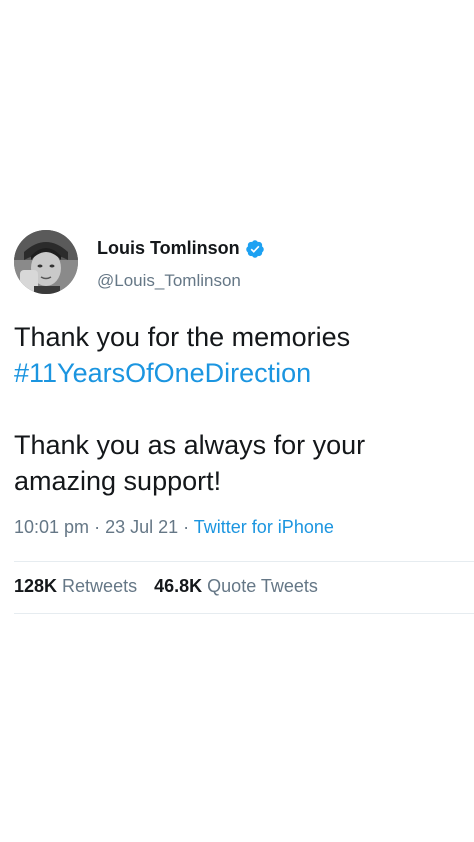 The image size is (474, 842). Describe the element at coordinates (239, 373) in the screenshot. I see `hashtag-link: #11YearsOfOneDirection` at that location.